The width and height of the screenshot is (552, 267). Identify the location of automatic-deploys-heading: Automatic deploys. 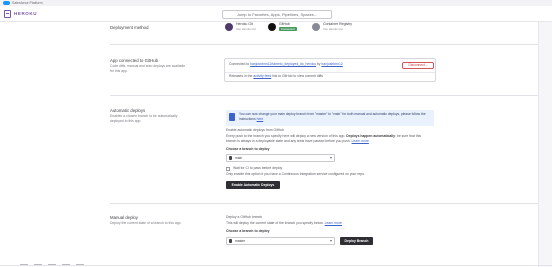
(128, 110).